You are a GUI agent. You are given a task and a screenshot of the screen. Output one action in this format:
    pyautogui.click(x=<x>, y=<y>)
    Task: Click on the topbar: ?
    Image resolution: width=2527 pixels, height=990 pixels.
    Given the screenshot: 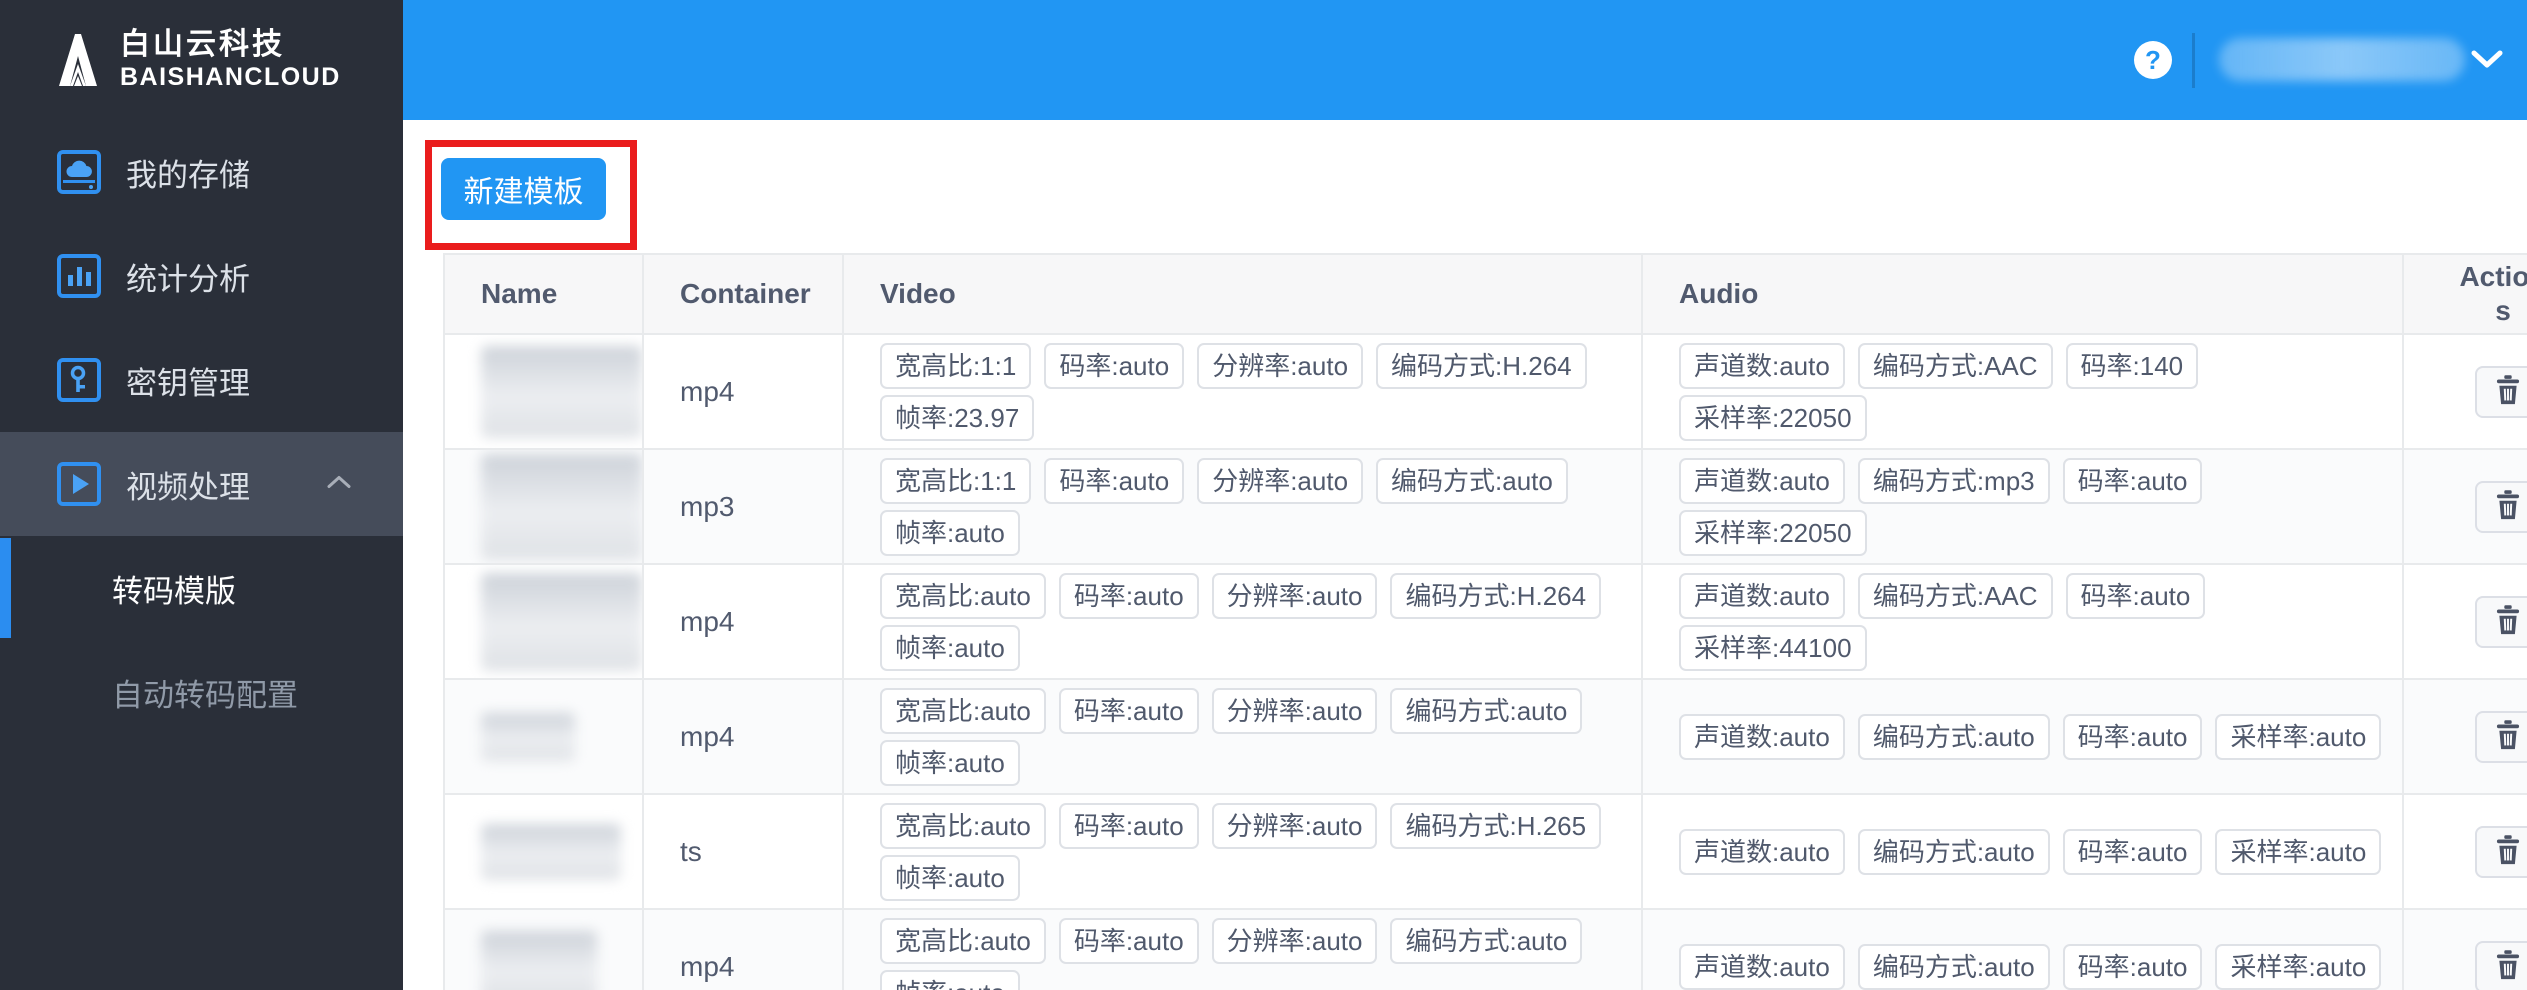 What is the action you would take?
    pyautogui.click(x=1465, y=60)
    